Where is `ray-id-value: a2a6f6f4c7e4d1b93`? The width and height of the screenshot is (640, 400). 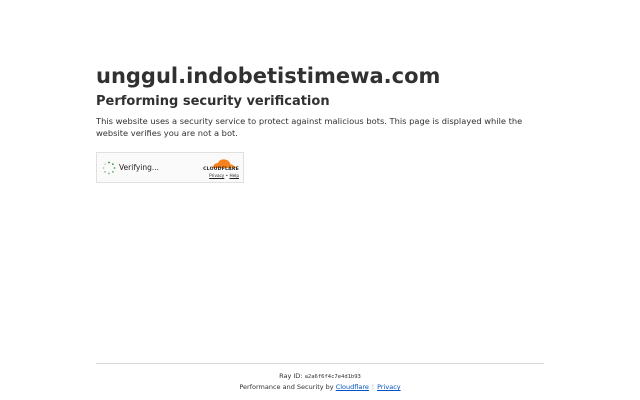
ray-id-value: a2a6f6f4c7e4d1b93 is located at coordinates (332, 377).